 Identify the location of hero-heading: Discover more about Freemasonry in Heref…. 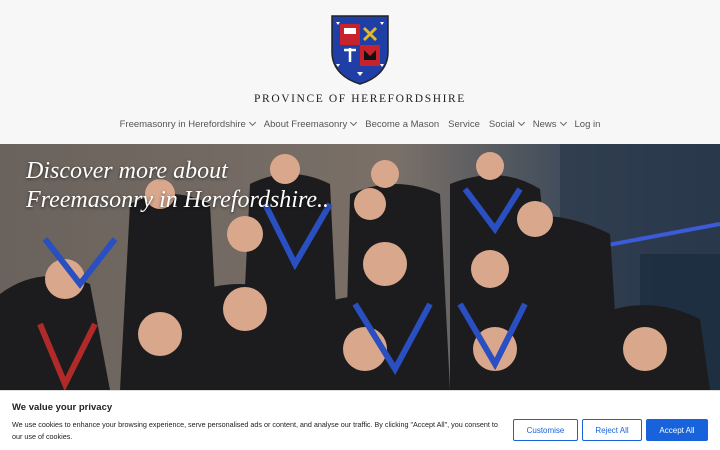
(177, 186).